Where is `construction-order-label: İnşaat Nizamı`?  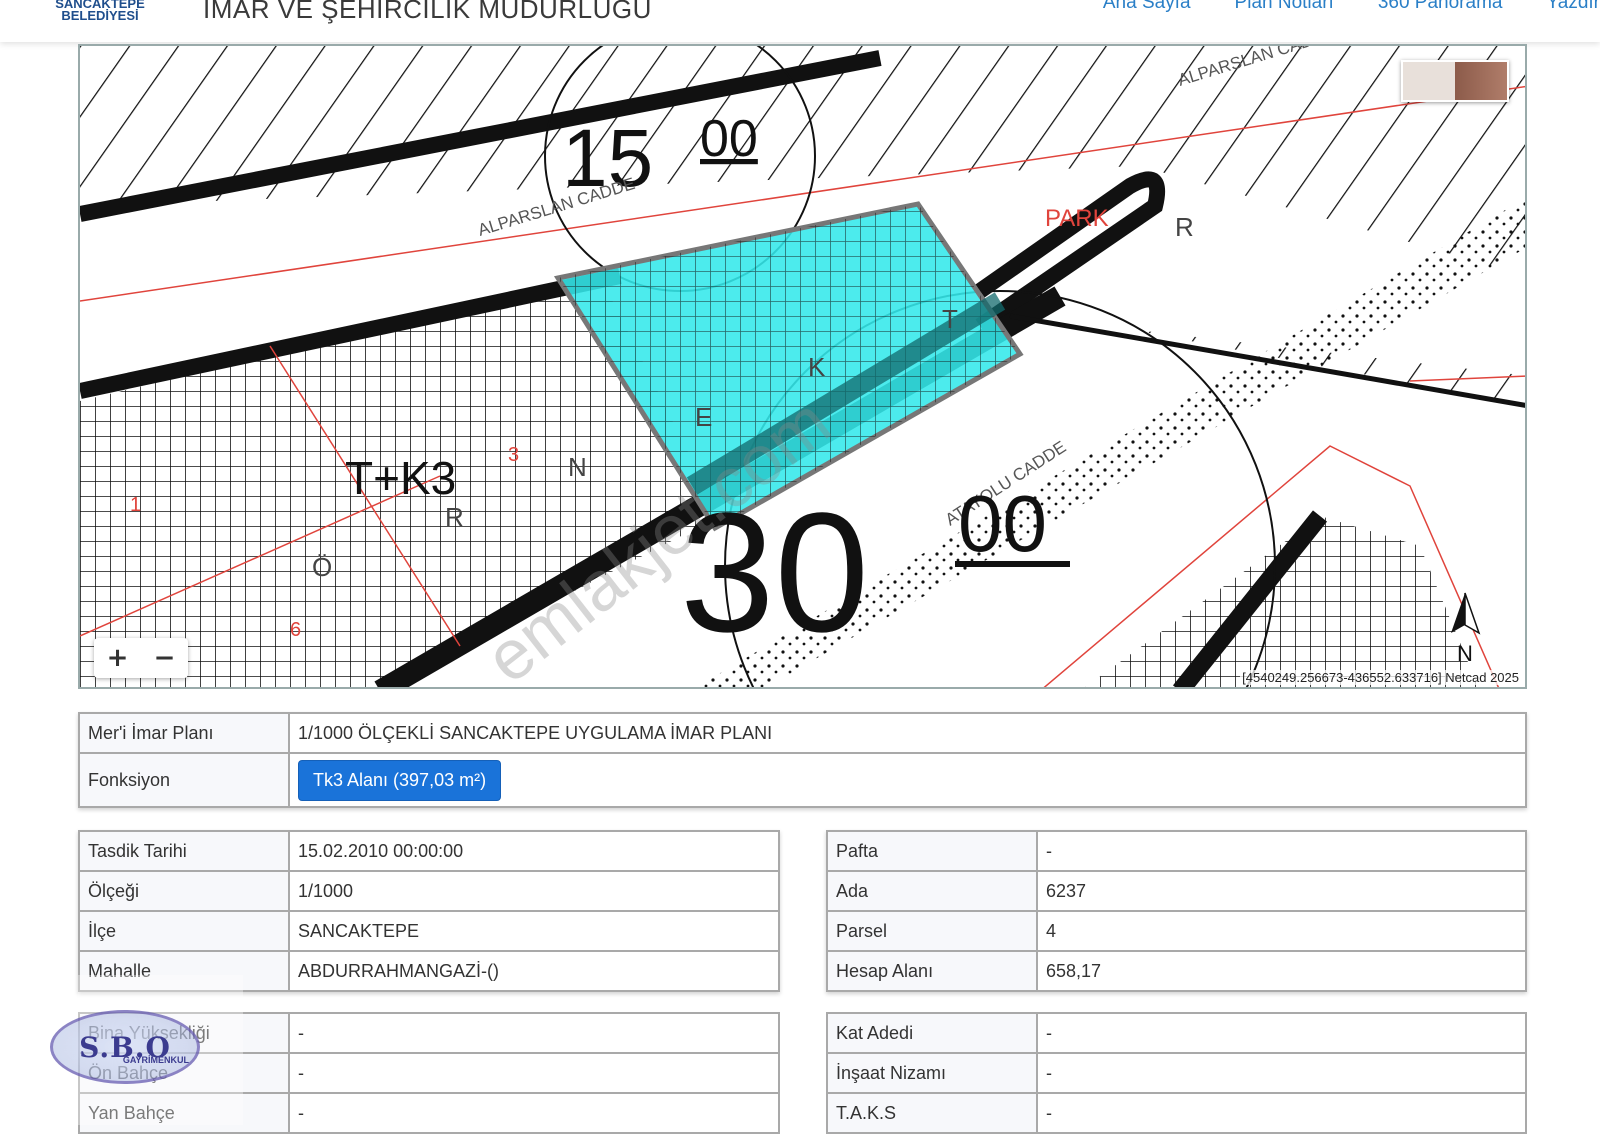
construction-order-label: İnşaat Nizamı is located at coordinates (932, 1073).